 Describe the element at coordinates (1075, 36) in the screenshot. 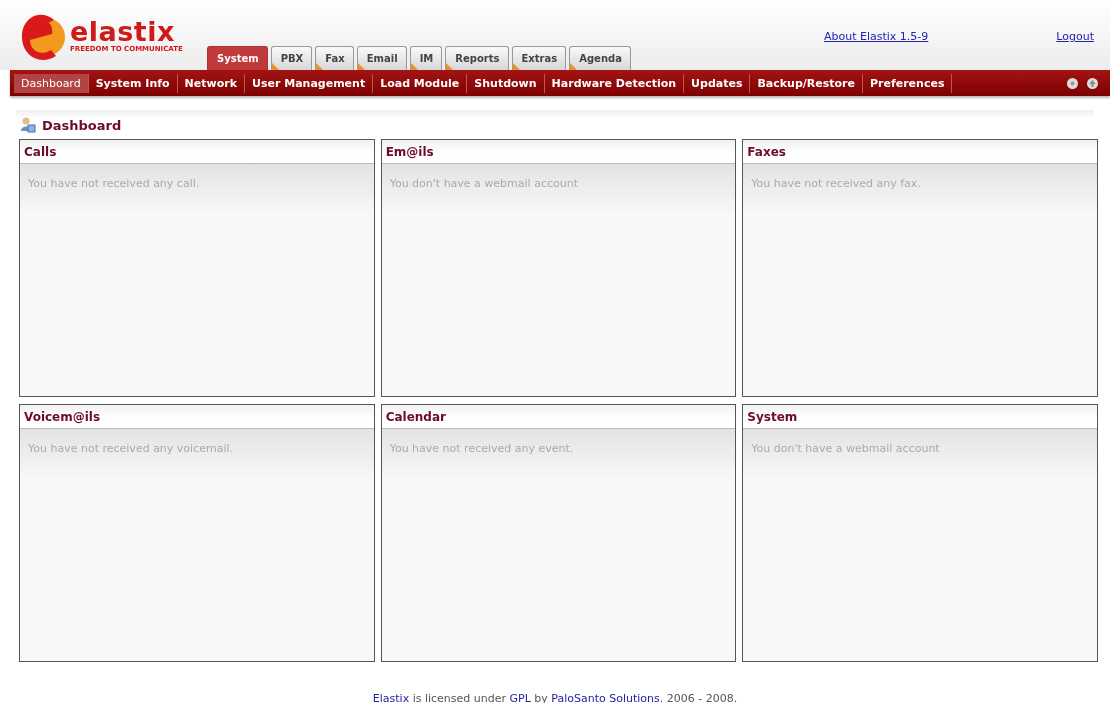

I see `header-link: Logout` at that location.